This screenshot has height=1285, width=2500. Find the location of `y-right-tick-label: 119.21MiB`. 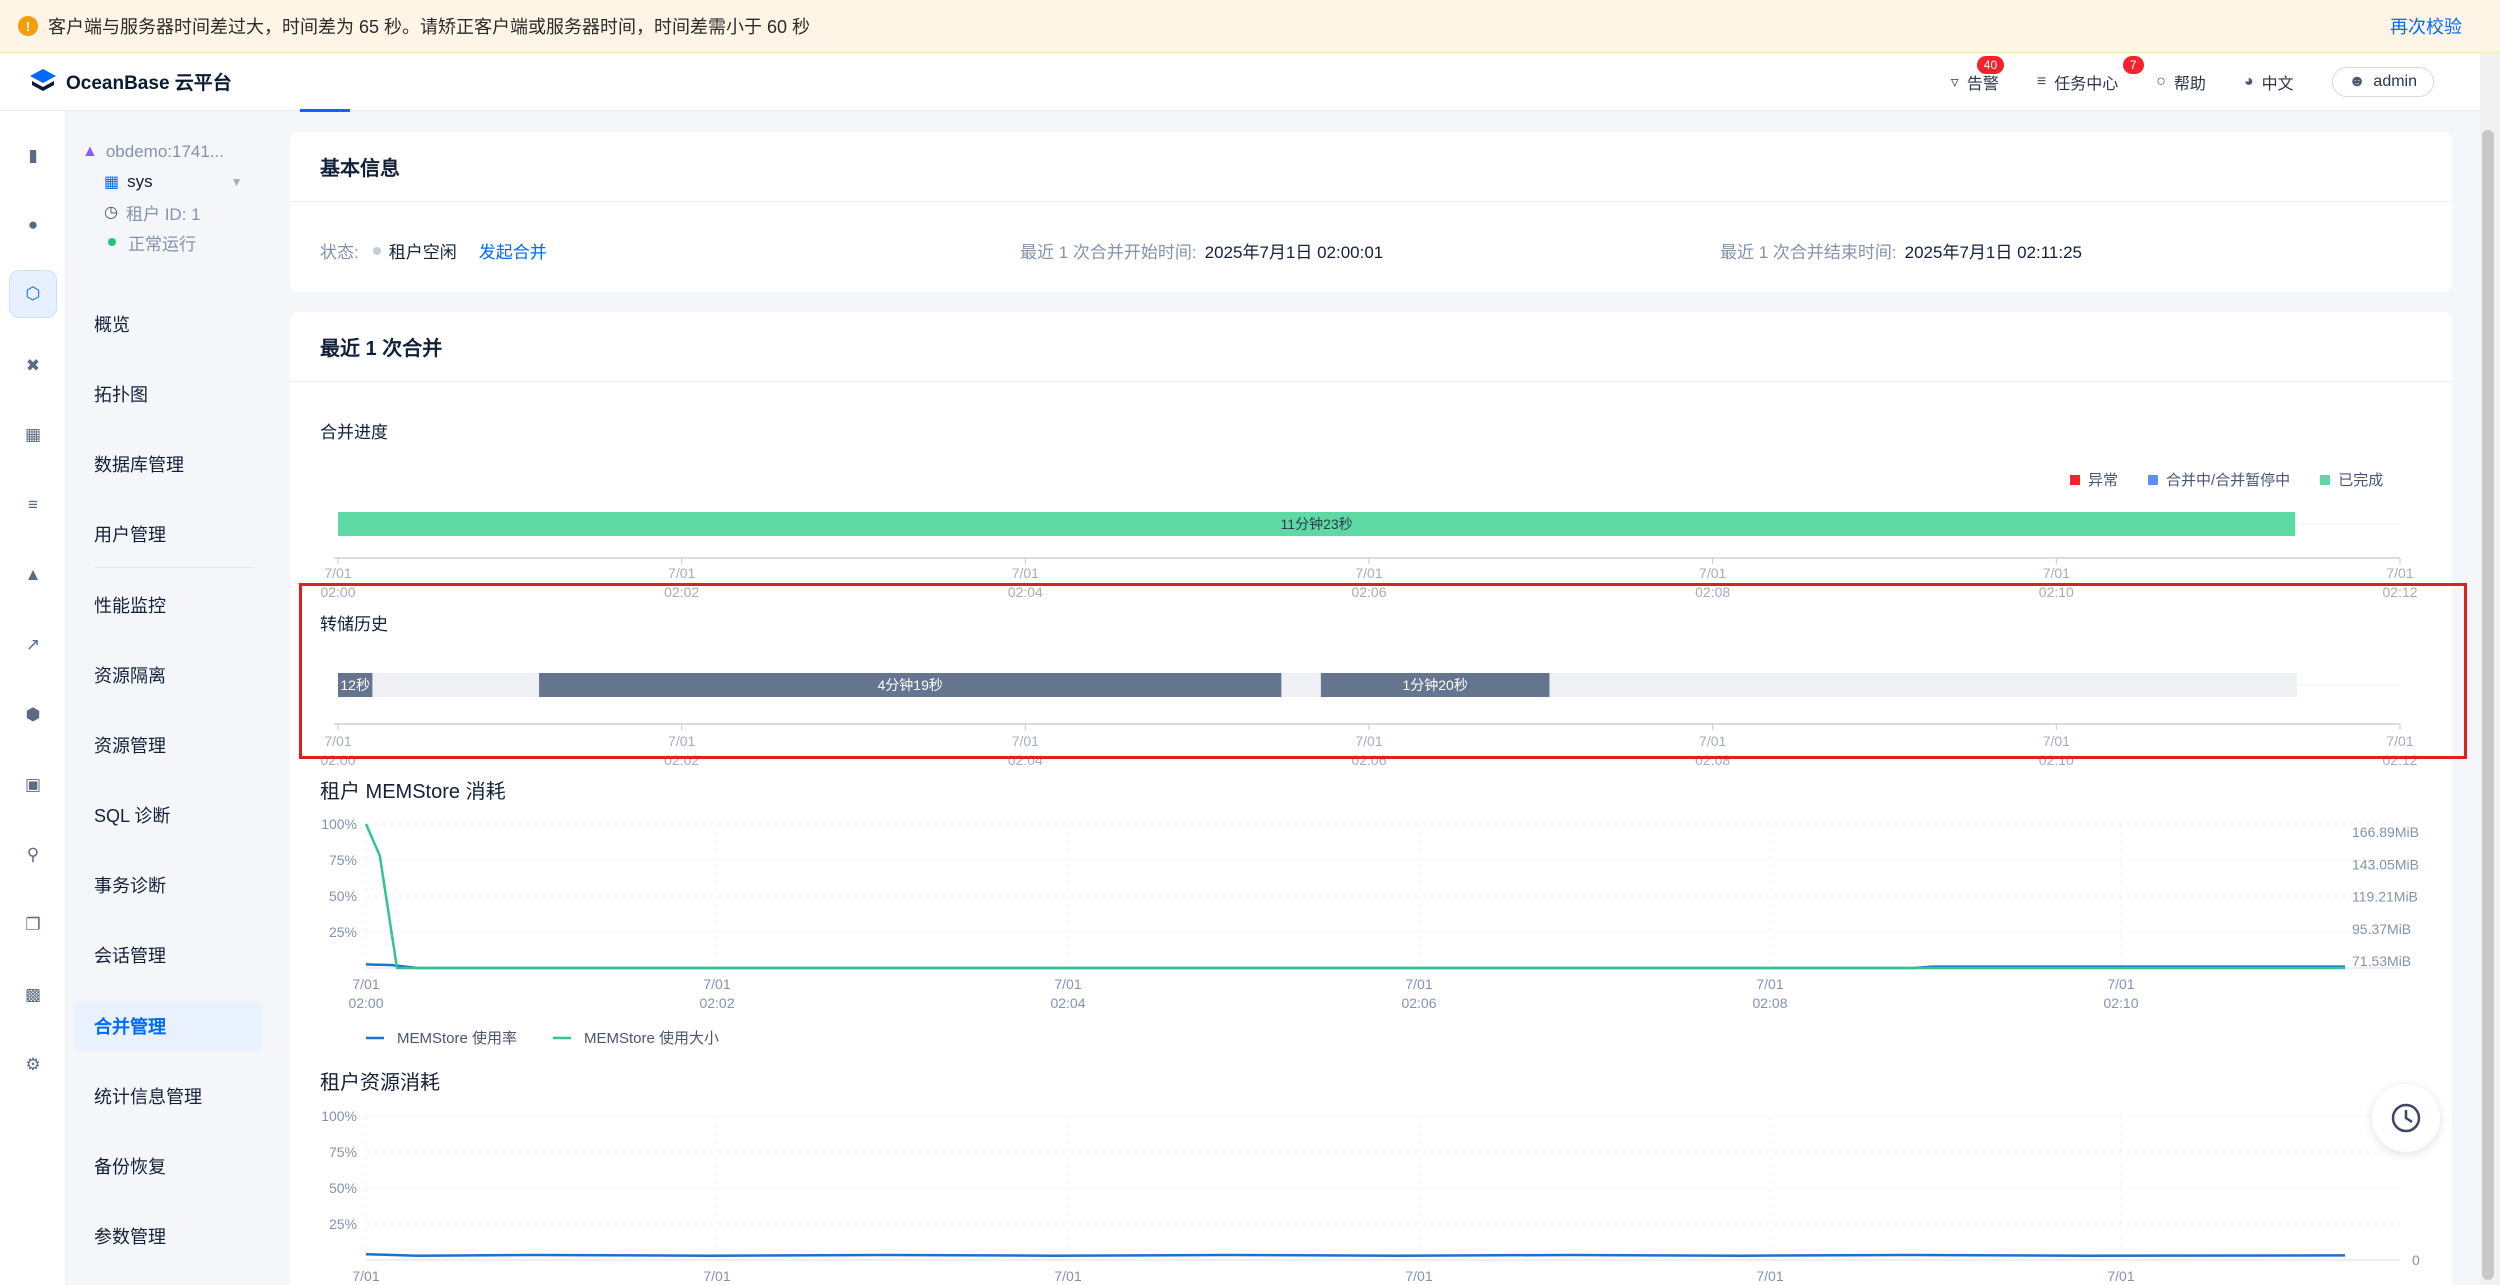

y-right-tick-label: 119.21MiB is located at coordinates (2385, 897).